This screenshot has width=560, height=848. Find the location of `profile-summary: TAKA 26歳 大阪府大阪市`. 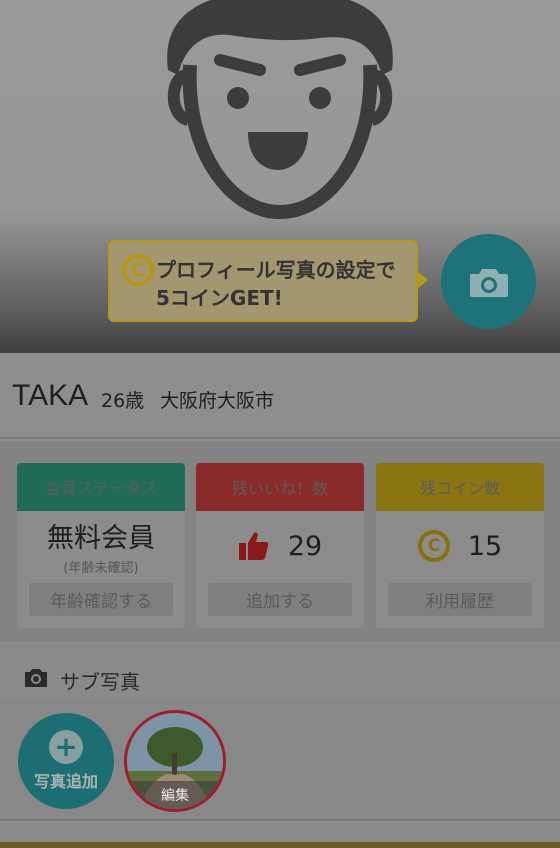

profile-summary: TAKA 26歳 大阪府大阪市 is located at coordinates (280, 396).